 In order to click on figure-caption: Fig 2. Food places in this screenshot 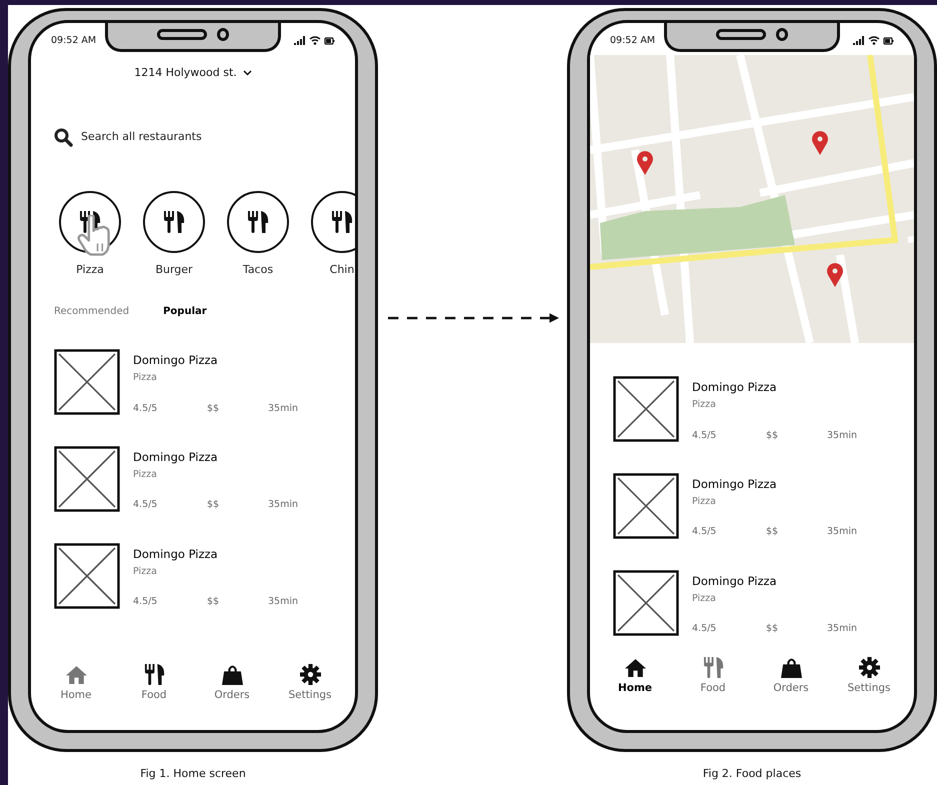, I will do `click(752, 774)`.